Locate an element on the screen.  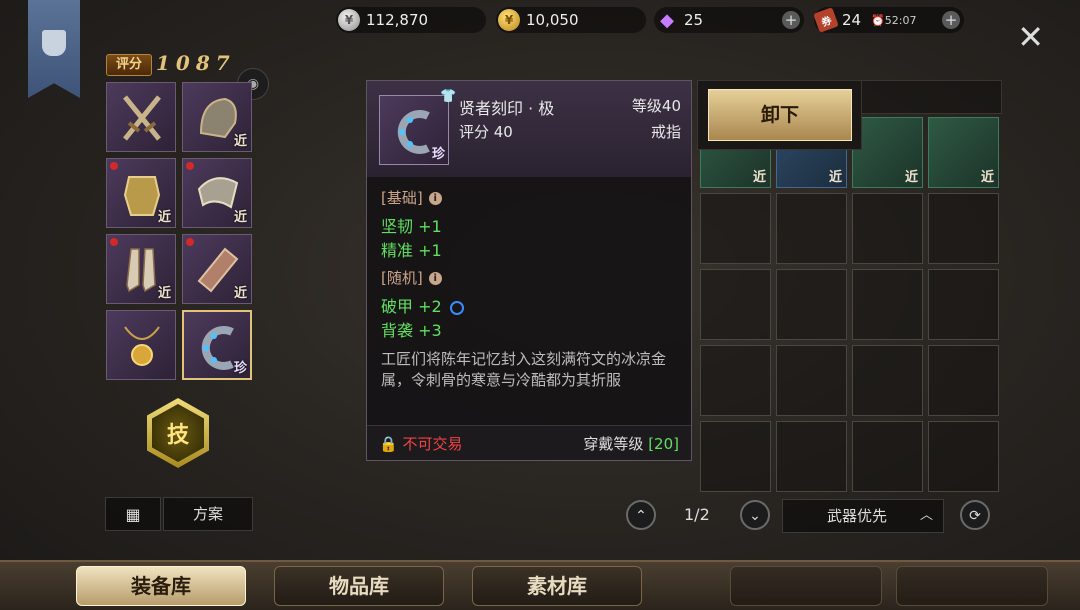
chevron-down-icon: ⌄ is located at coordinates (755, 516).